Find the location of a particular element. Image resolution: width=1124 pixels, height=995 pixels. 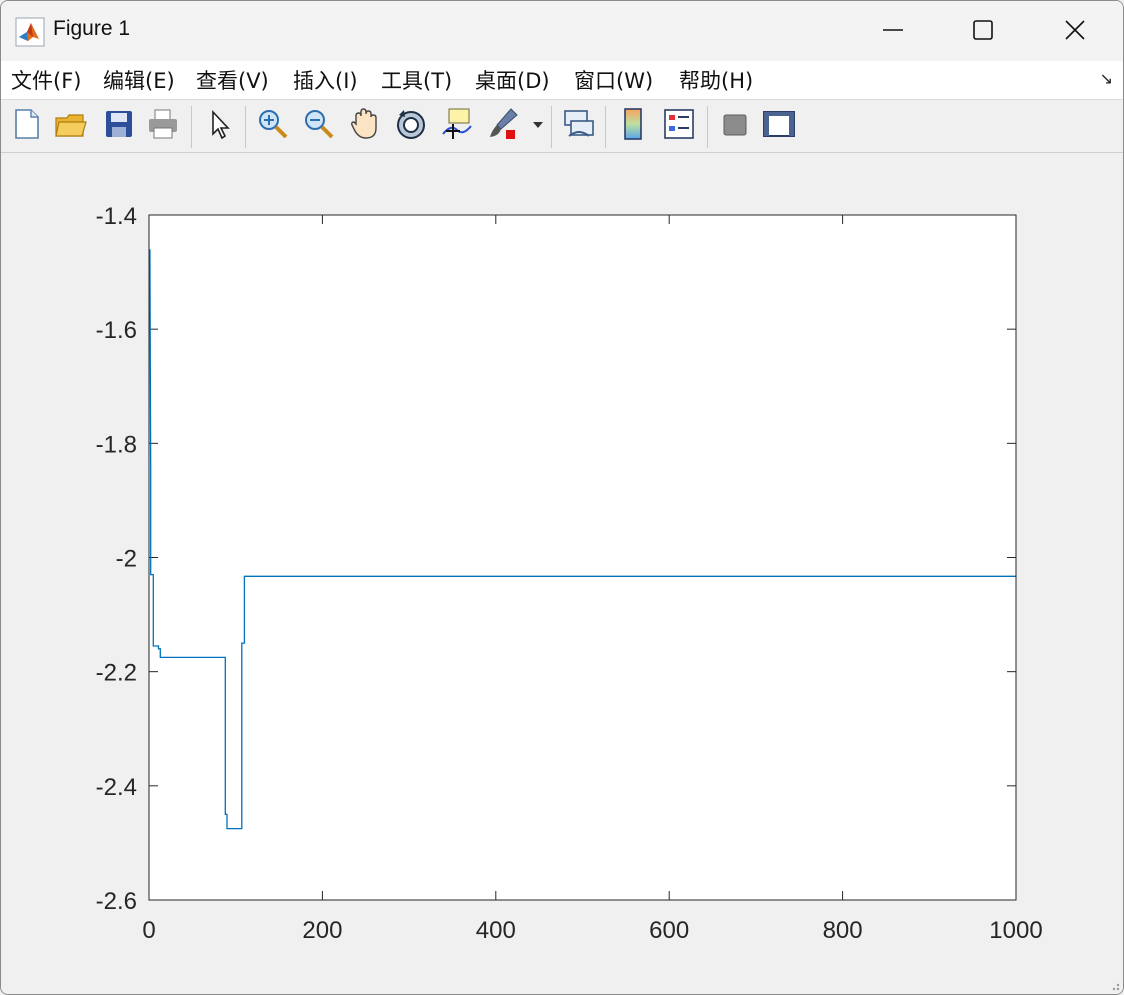

window-title: Figure 1 is located at coordinates (92, 28).